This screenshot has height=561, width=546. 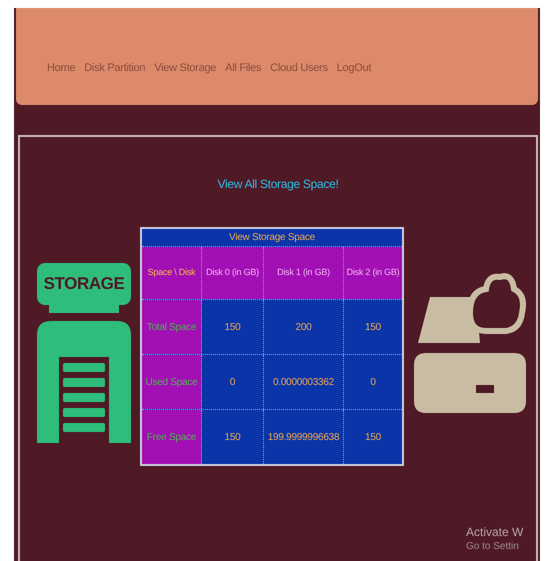 I want to click on activation-subtitle: Go to Settin, so click(x=493, y=547).